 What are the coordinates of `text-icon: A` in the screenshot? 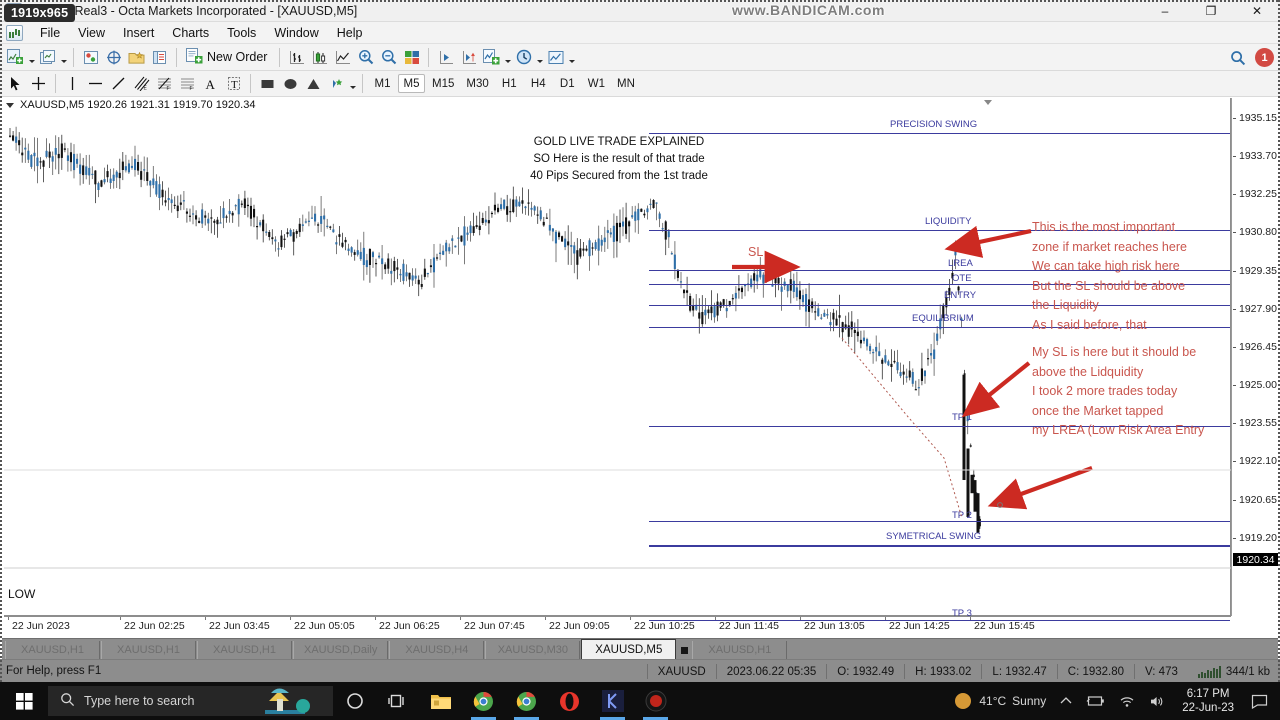 It's located at (210, 83).